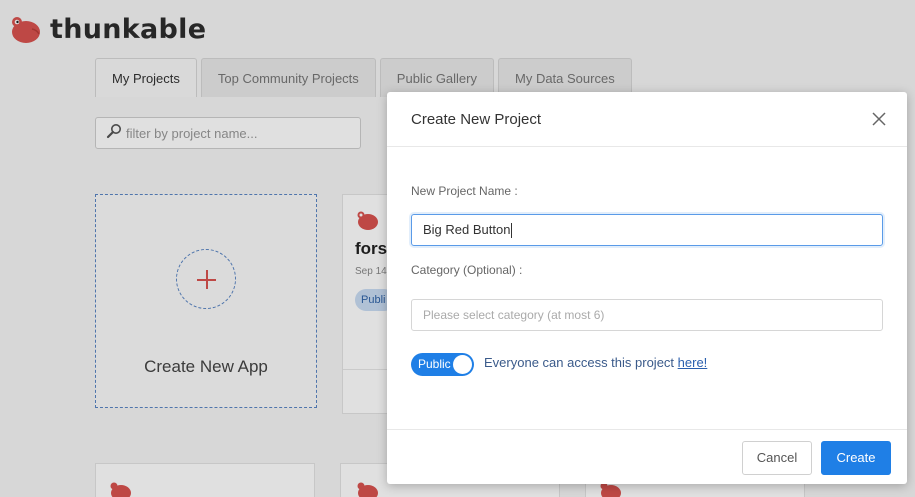  What do you see at coordinates (476, 119) in the screenshot?
I see `dialog-title: Create New Project` at bounding box center [476, 119].